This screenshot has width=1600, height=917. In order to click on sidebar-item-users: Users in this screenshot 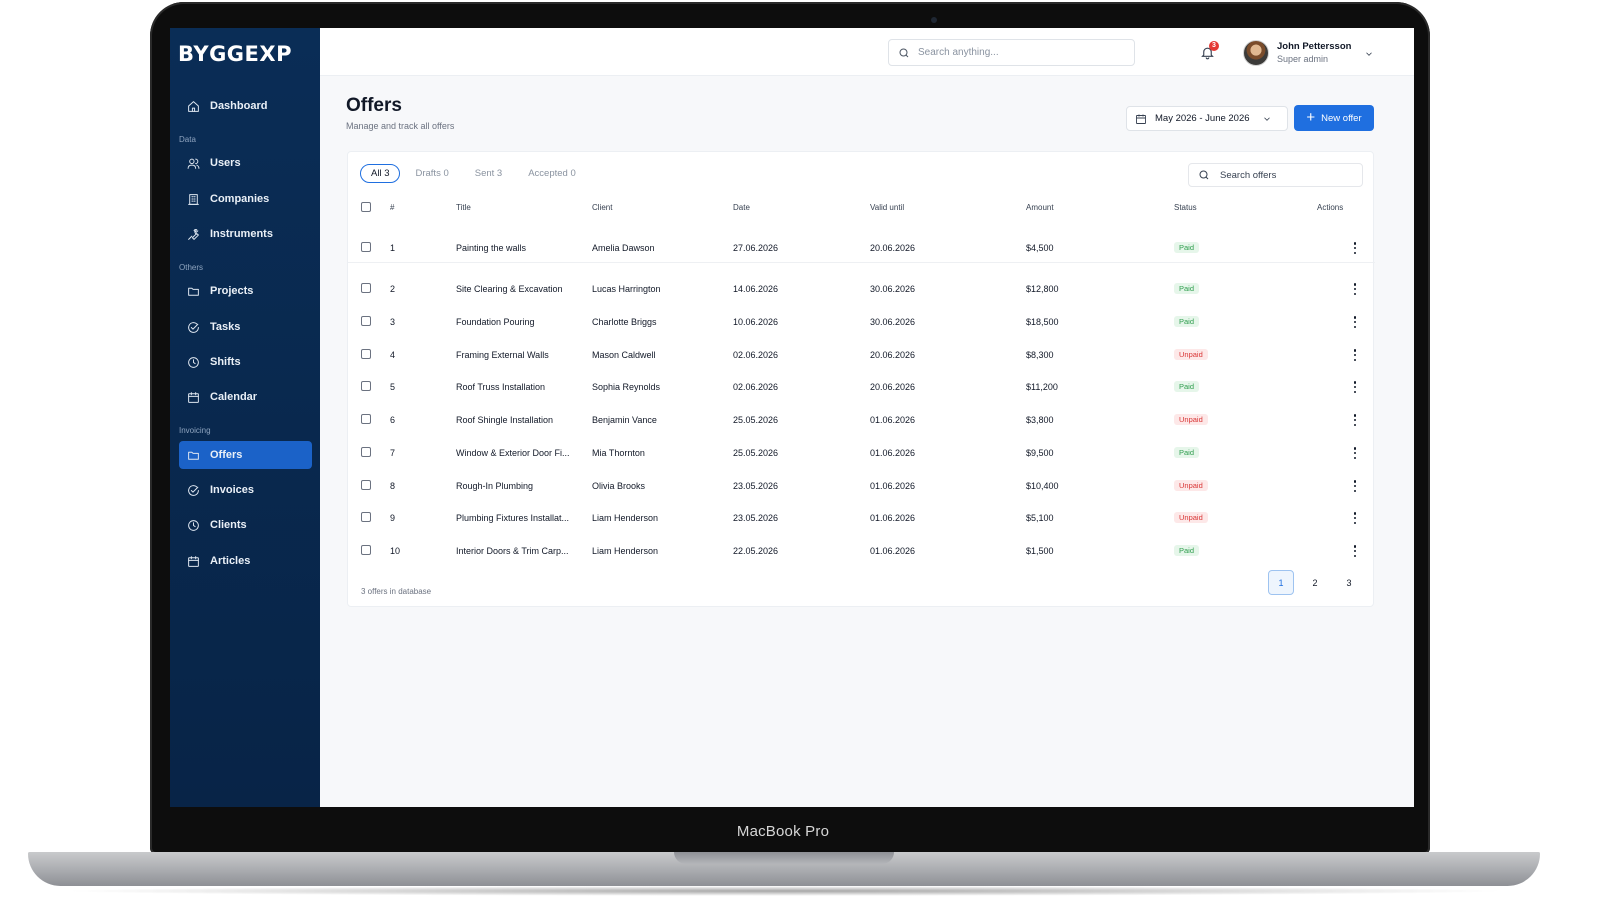, I will do `click(245, 163)`.